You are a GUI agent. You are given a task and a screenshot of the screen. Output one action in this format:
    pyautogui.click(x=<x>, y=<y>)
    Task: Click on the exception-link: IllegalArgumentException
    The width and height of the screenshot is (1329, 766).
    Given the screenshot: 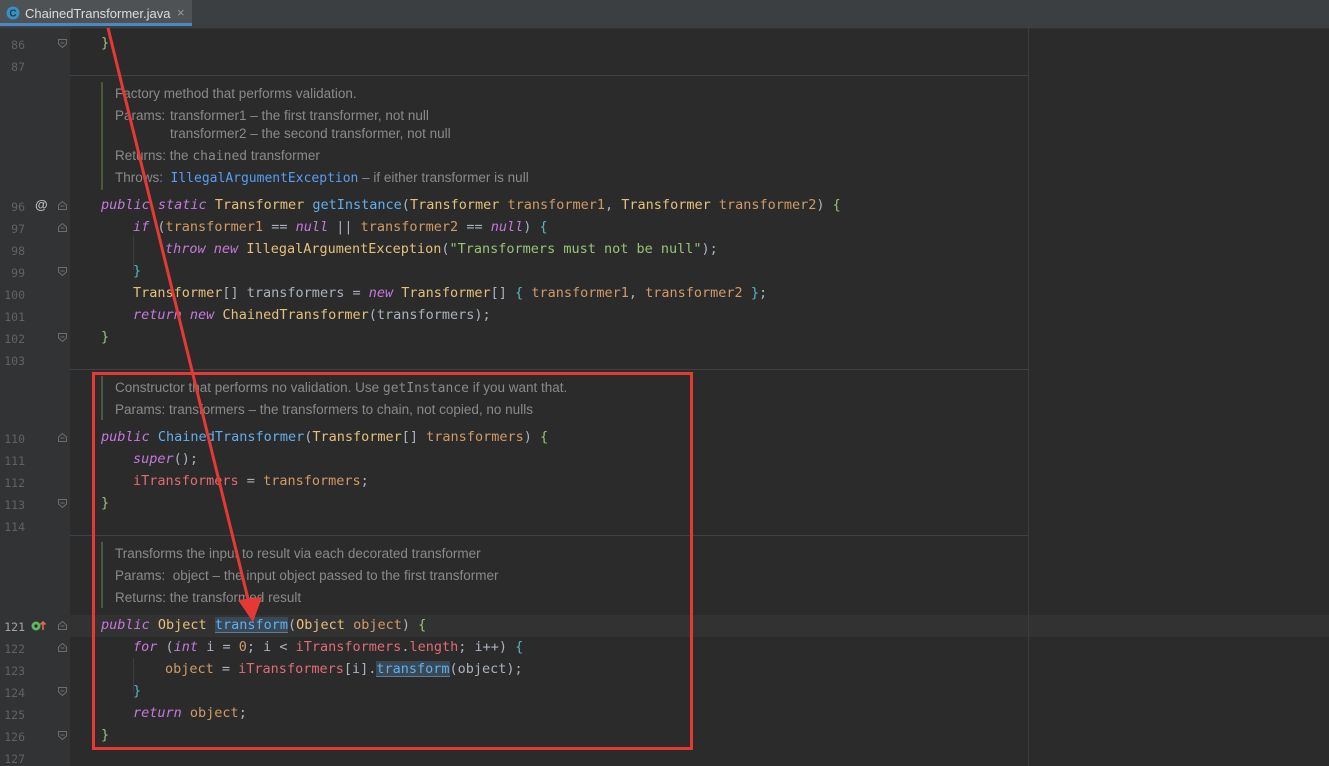 What is the action you would take?
    pyautogui.click(x=265, y=178)
    